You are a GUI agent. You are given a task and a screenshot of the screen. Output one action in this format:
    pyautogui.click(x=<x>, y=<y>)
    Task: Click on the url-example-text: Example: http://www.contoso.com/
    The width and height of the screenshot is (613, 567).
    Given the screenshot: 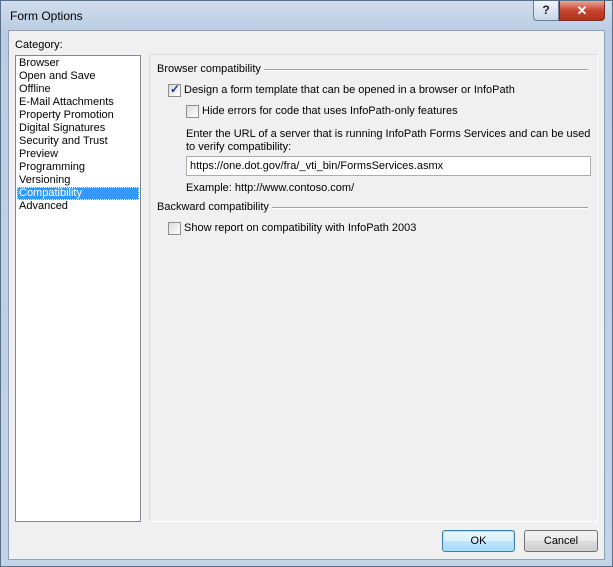 What is the action you would take?
    pyautogui.click(x=270, y=188)
    